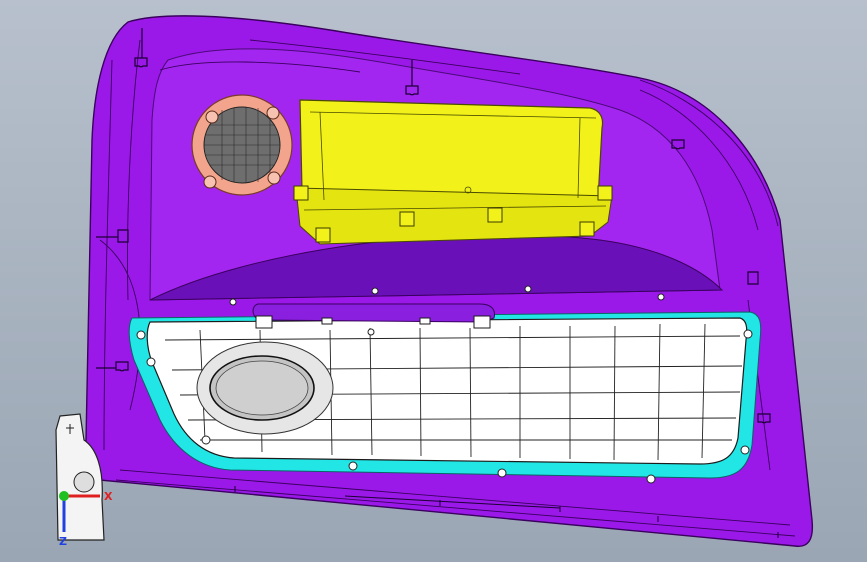 Image resolution: width=867 pixels, height=562 pixels. Describe the element at coordinates (262, 388) in the screenshot. I see `speaker-opening-inner` at that location.